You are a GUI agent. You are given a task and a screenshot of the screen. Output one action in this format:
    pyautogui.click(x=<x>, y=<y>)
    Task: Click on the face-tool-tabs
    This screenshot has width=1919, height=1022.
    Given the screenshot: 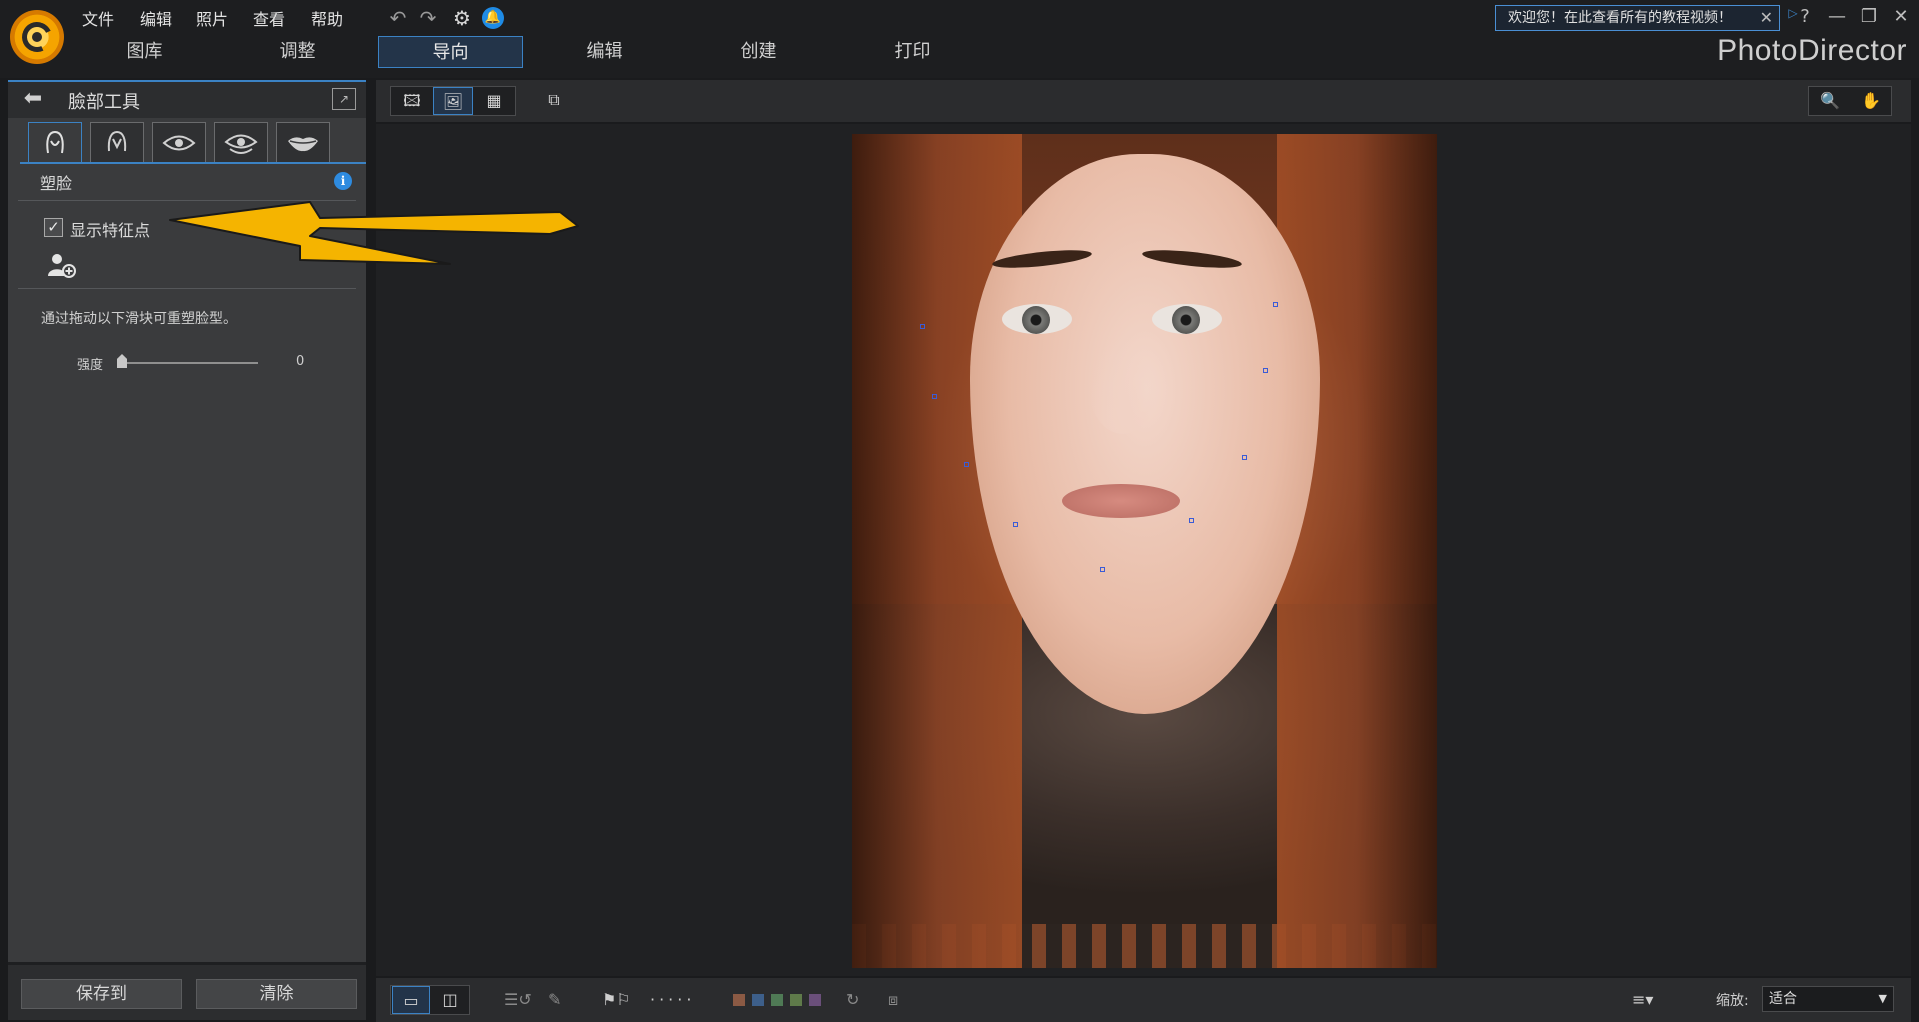 What is the action you would take?
    pyautogui.click(x=193, y=143)
    